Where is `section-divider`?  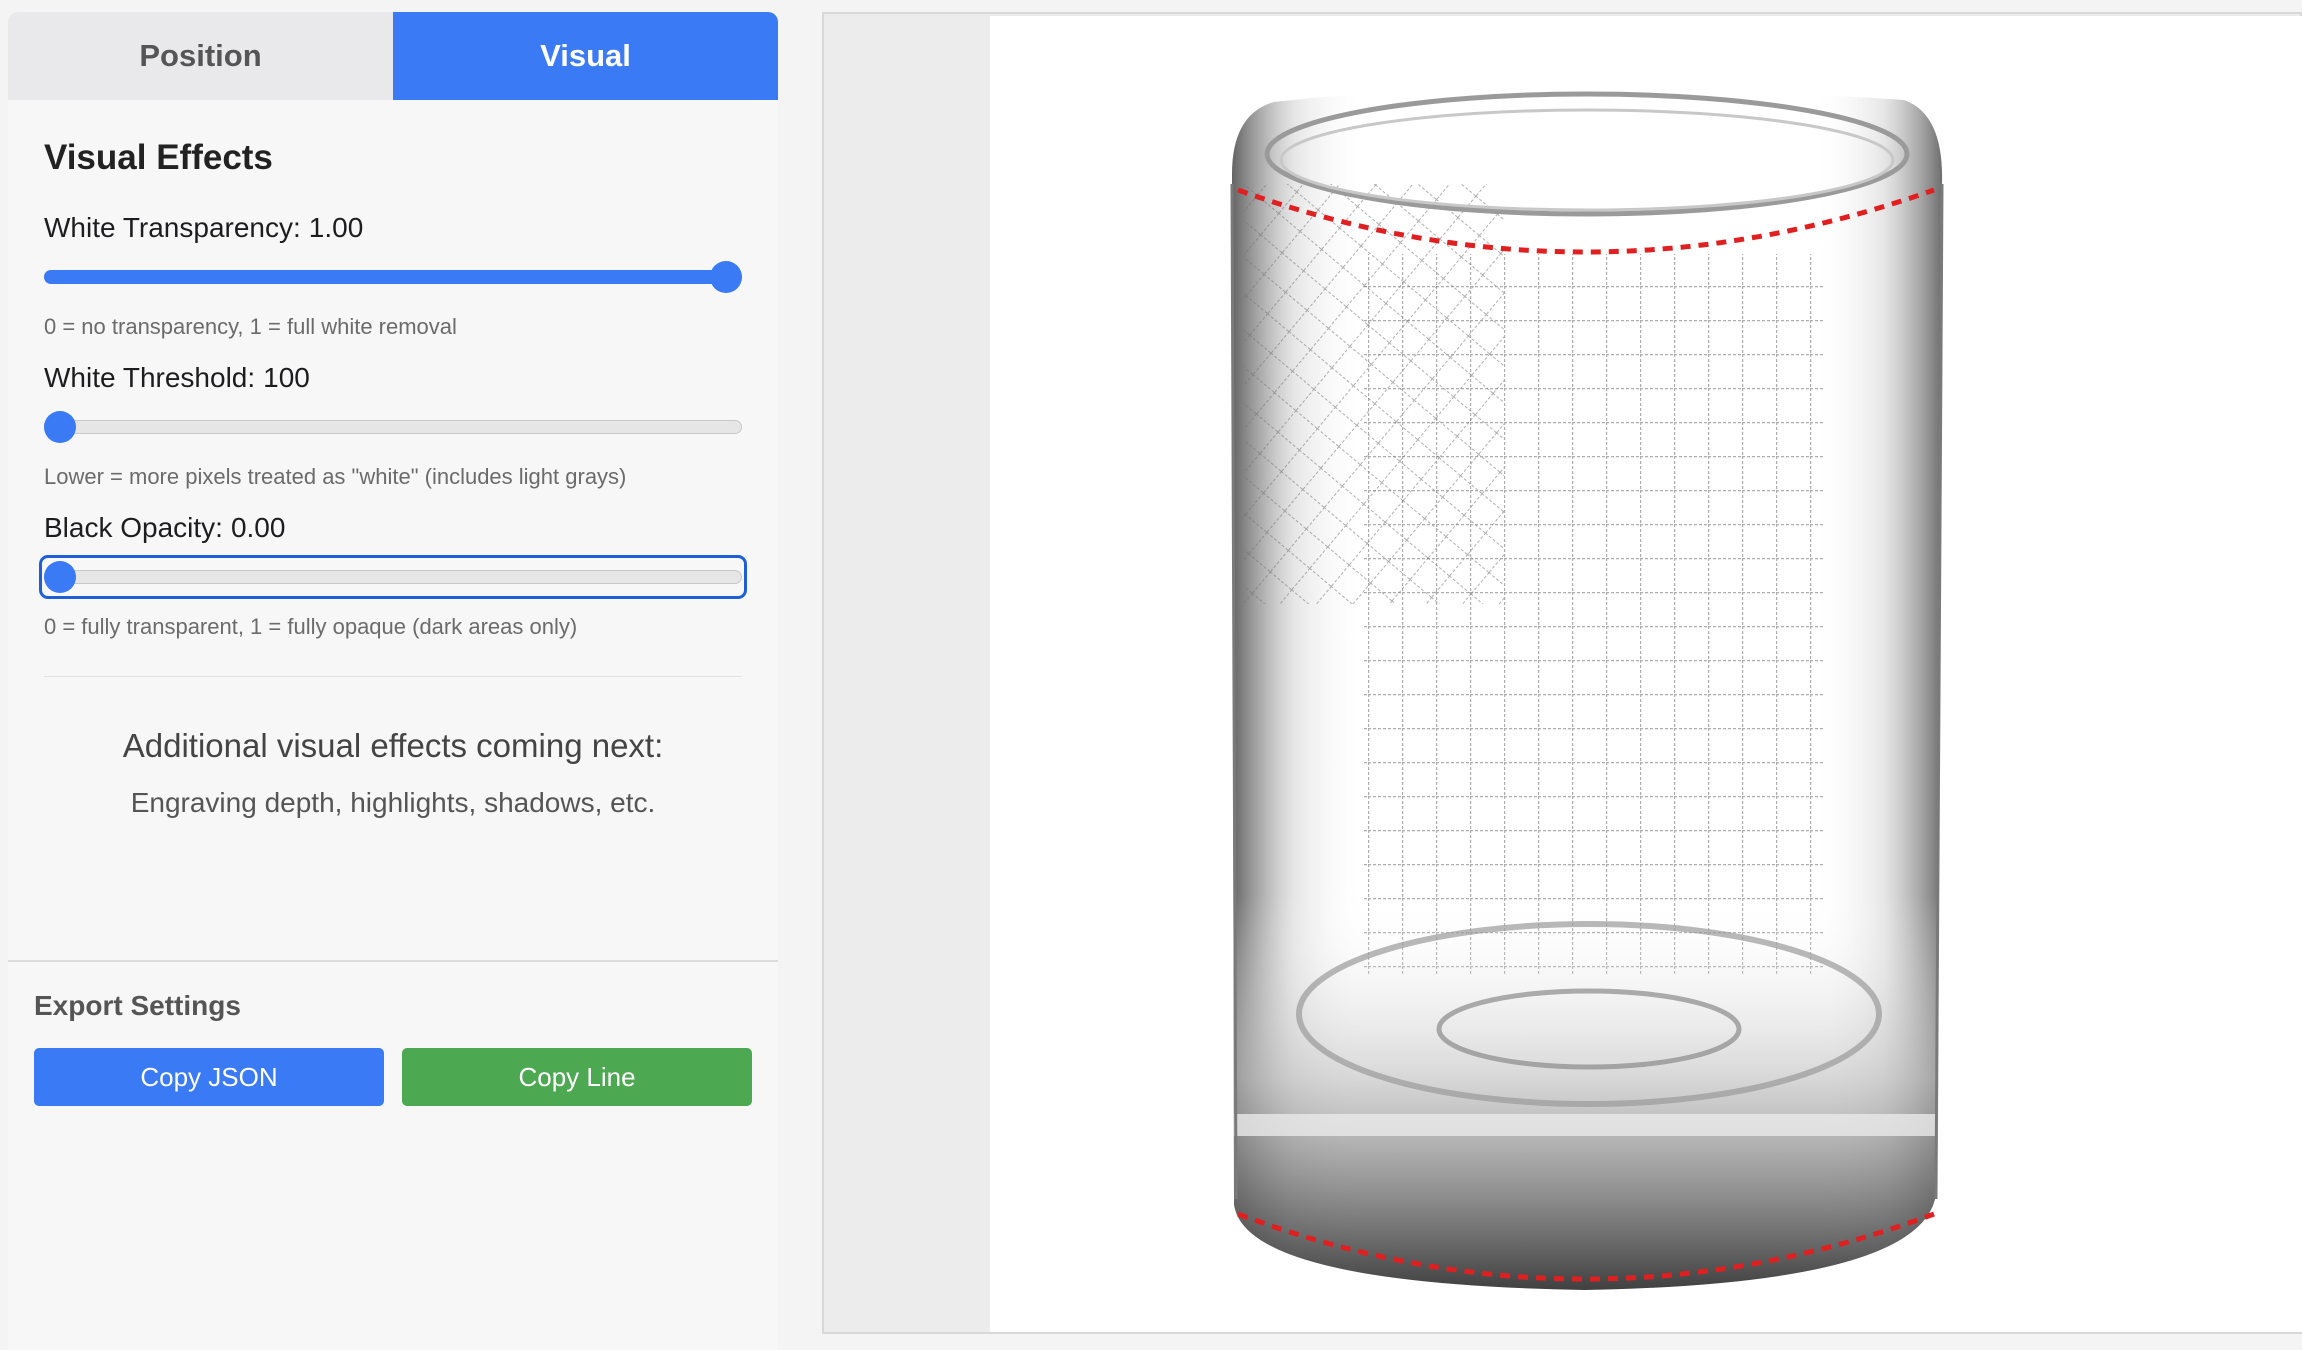 section-divider is located at coordinates (393, 676).